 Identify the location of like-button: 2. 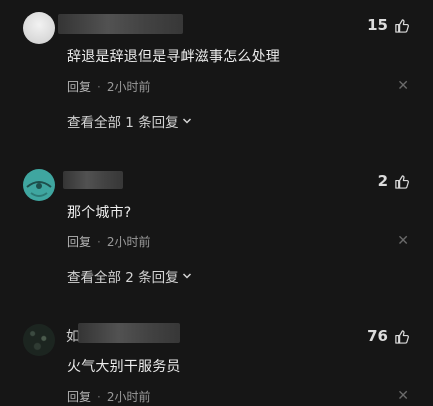
(393, 181).